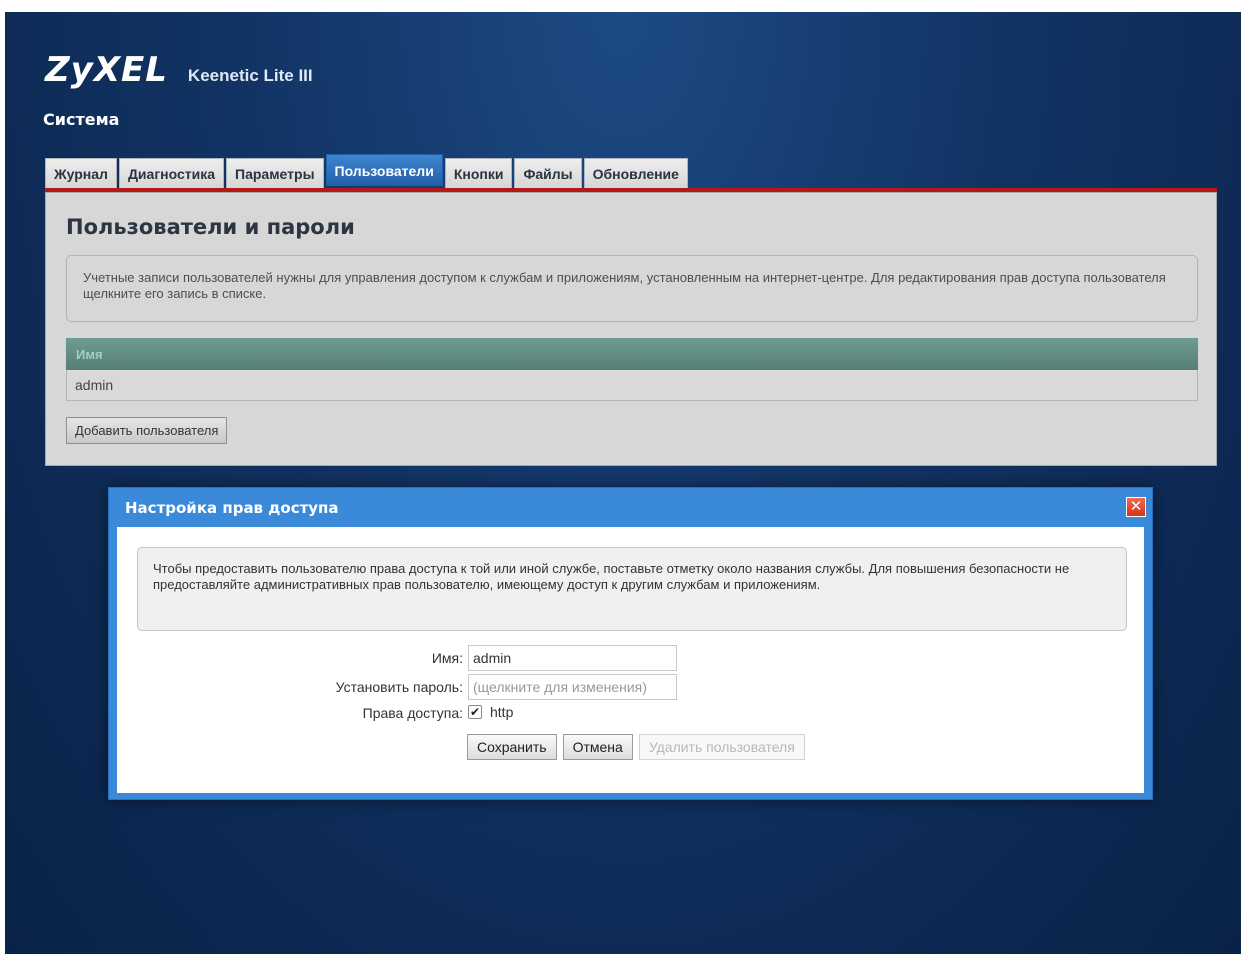 The width and height of the screenshot is (1243, 954). Describe the element at coordinates (632, 385) in the screenshot. I see `table-row-admin: admin` at that location.